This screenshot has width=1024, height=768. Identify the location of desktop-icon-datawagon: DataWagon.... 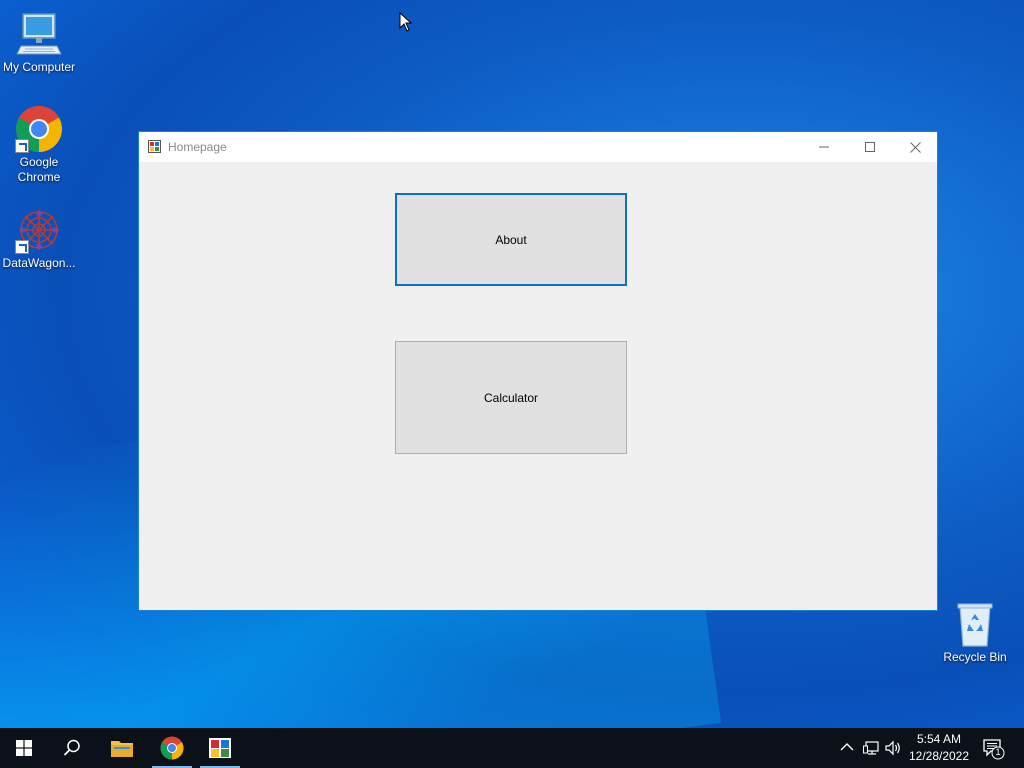
(39, 238).